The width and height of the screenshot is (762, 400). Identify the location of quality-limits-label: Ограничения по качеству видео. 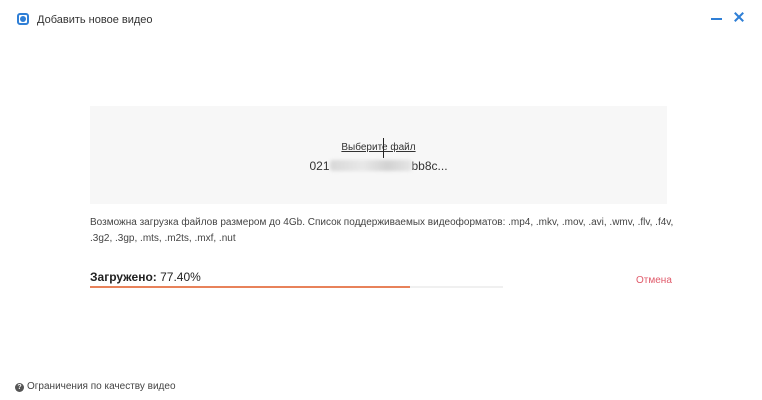
(101, 386).